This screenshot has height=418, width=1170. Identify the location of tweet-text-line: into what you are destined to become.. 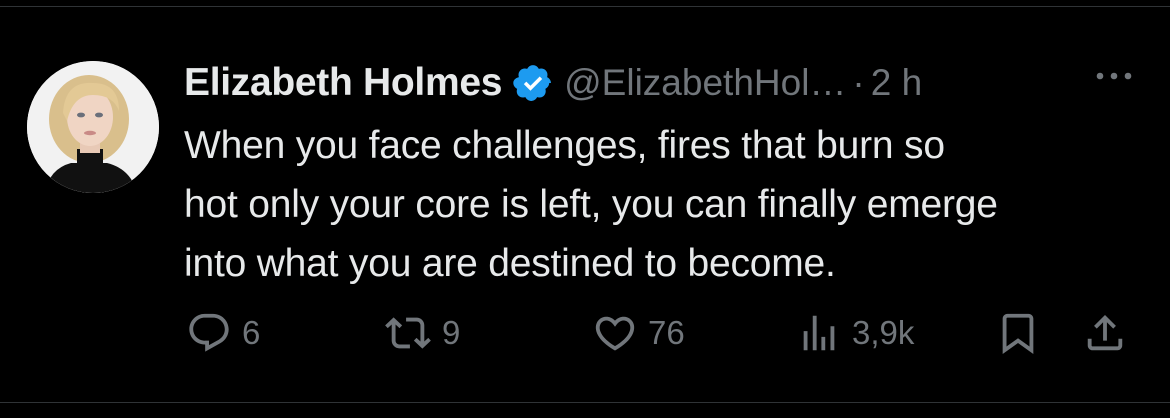
(510, 263).